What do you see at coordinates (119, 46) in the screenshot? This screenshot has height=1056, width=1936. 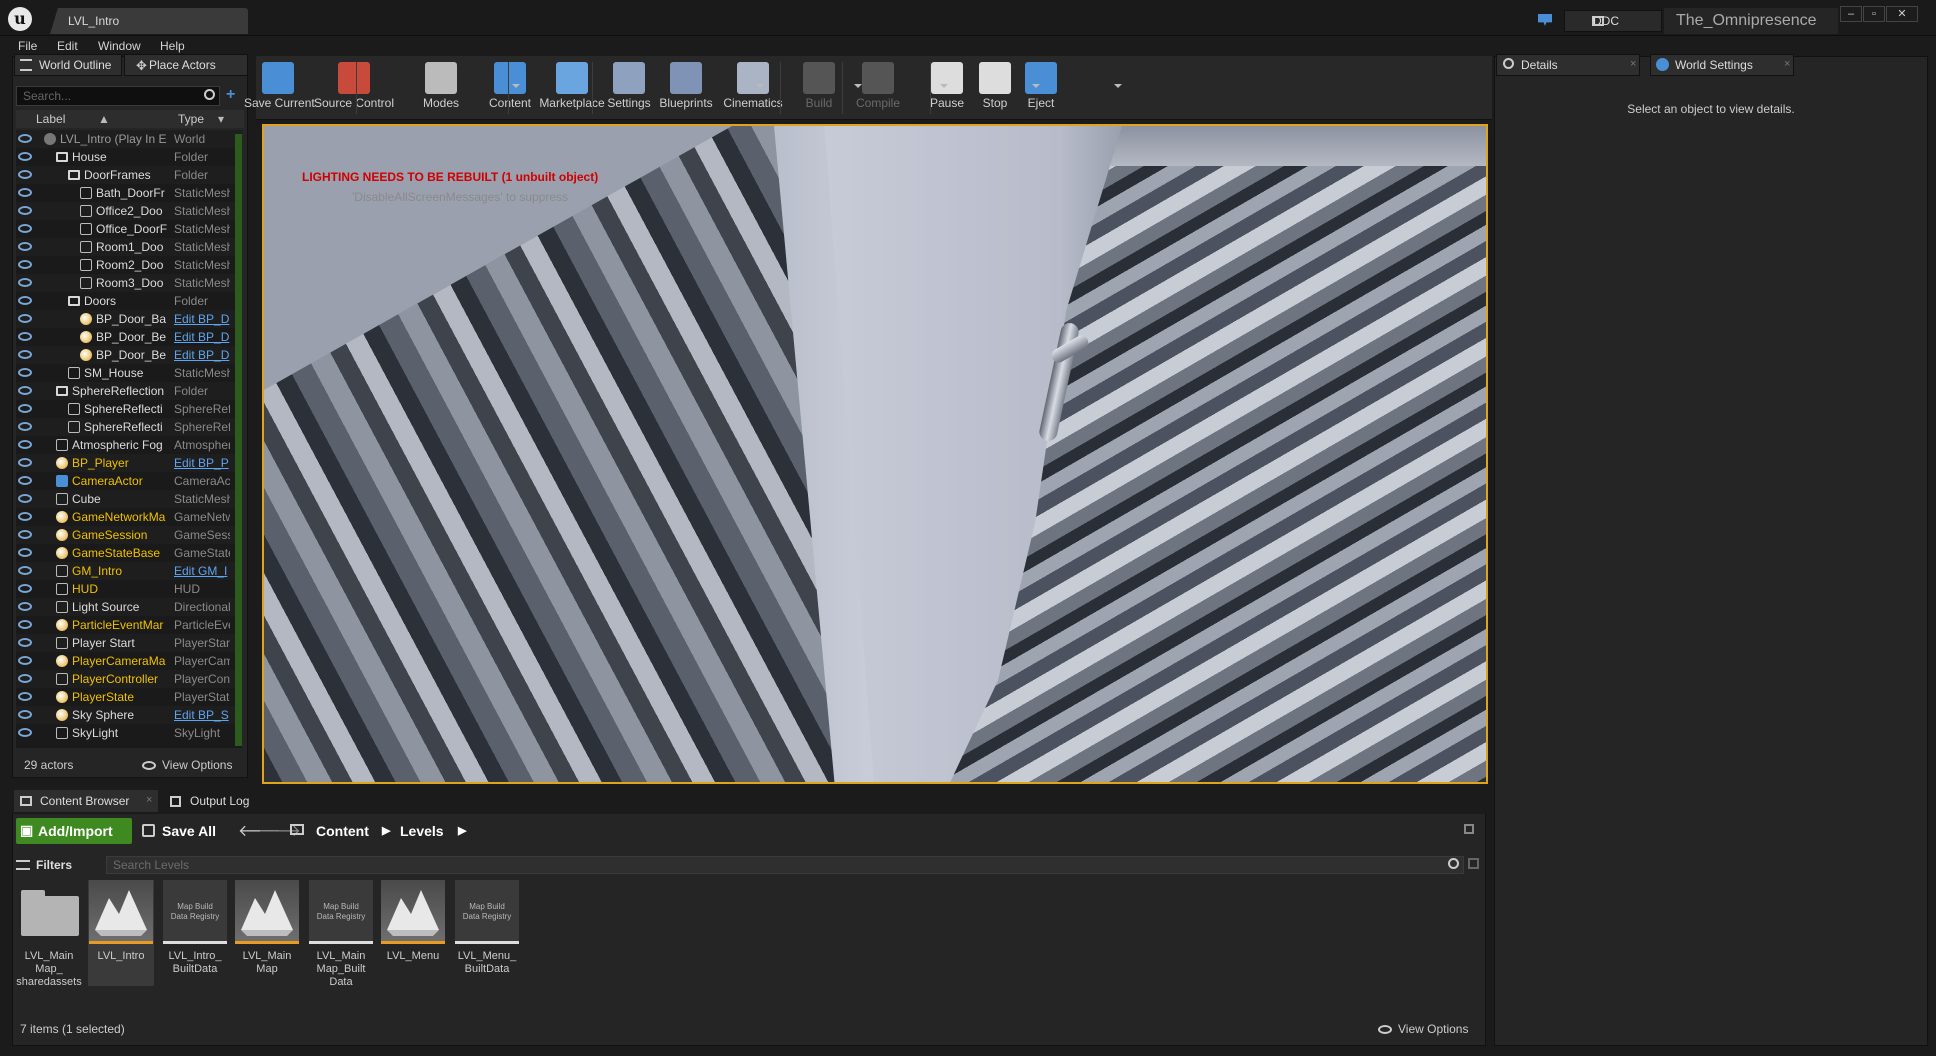 I see `menu-window: Window` at bounding box center [119, 46].